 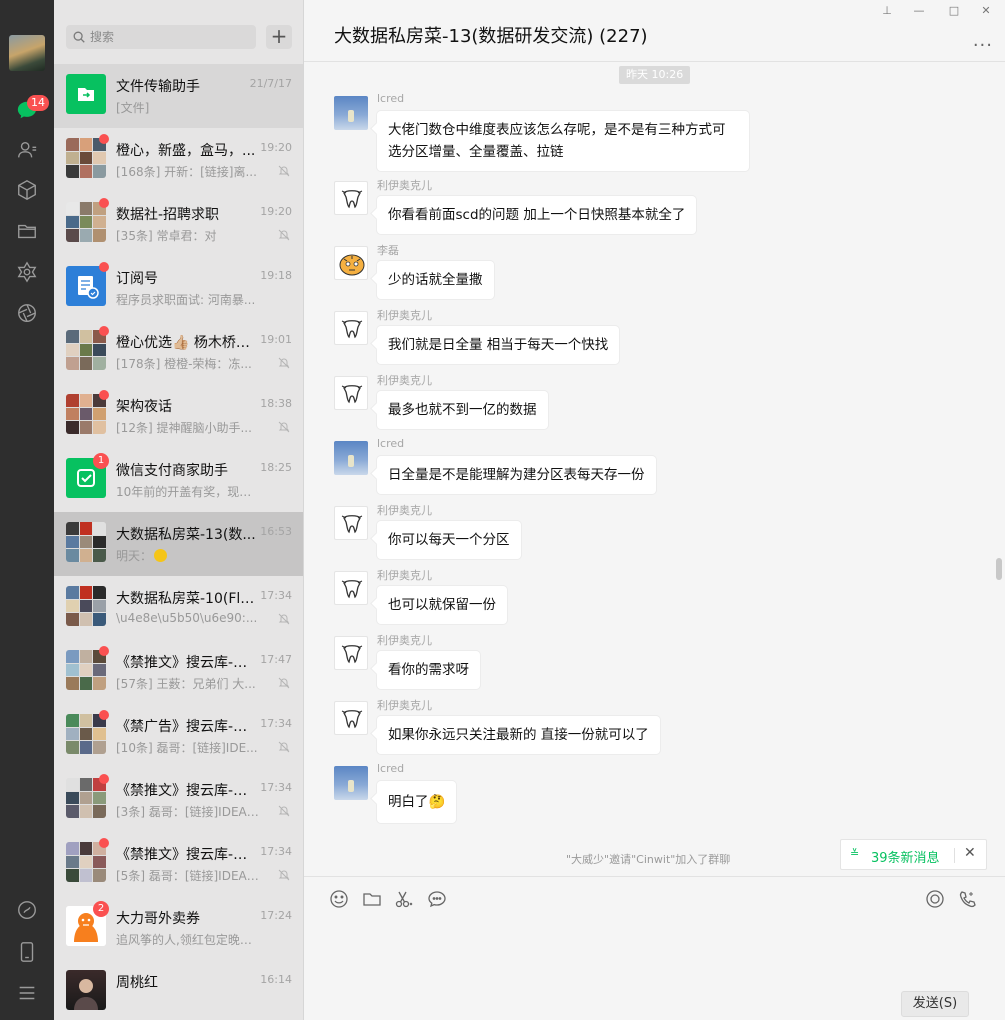 What do you see at coordinates (27, 993) in the screenshot?
I see `menu-icon` at bounding box center [27, 993].